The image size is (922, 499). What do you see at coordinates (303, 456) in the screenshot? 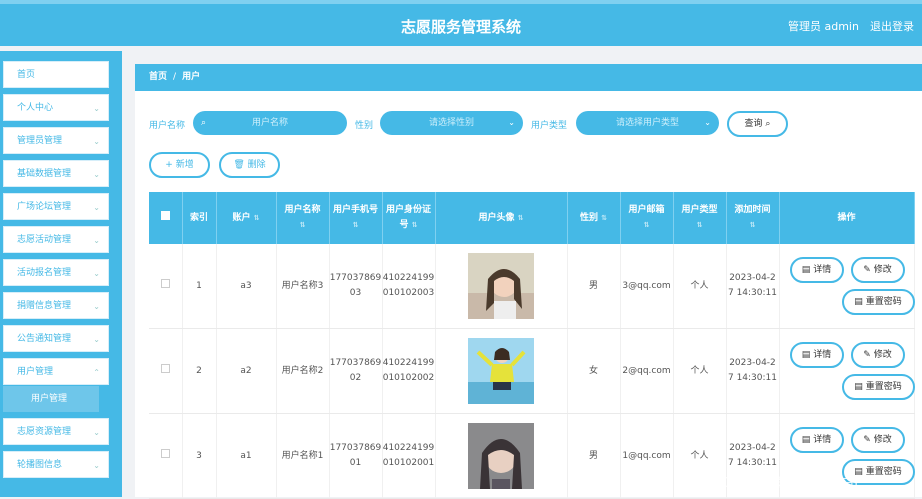
I see `cell-name: 用户名称1` at bounding box center [303, 456].